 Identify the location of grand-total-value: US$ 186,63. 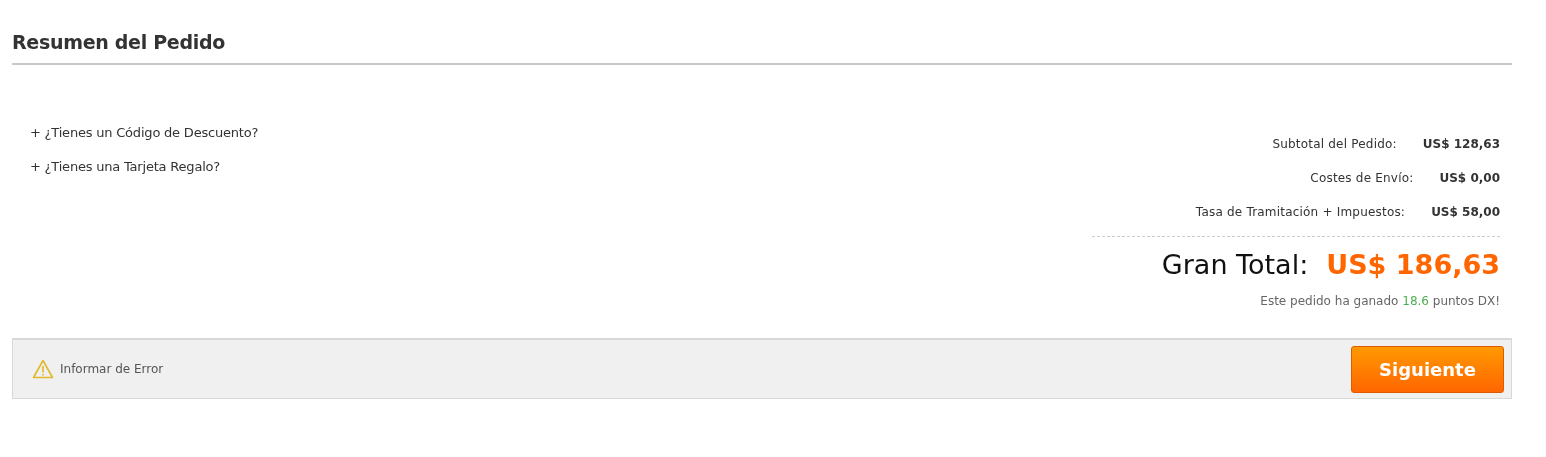
(1413, 264).